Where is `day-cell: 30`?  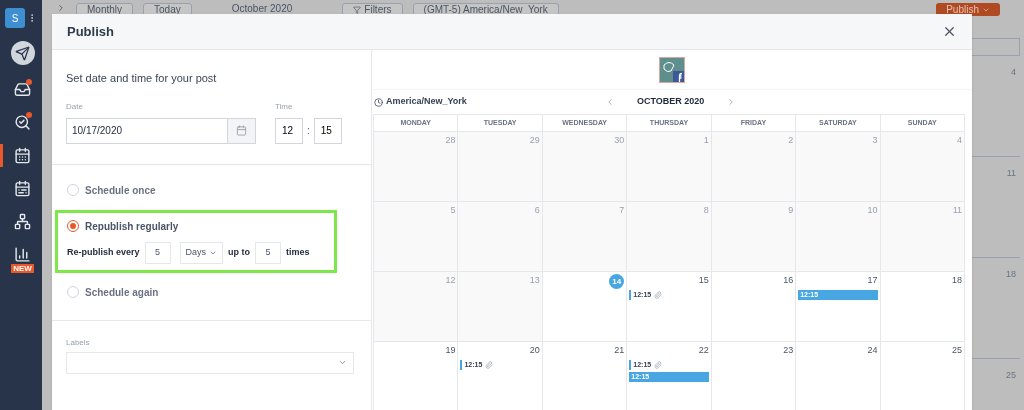
day-cell: 30 is located at coordinates (585, 166).